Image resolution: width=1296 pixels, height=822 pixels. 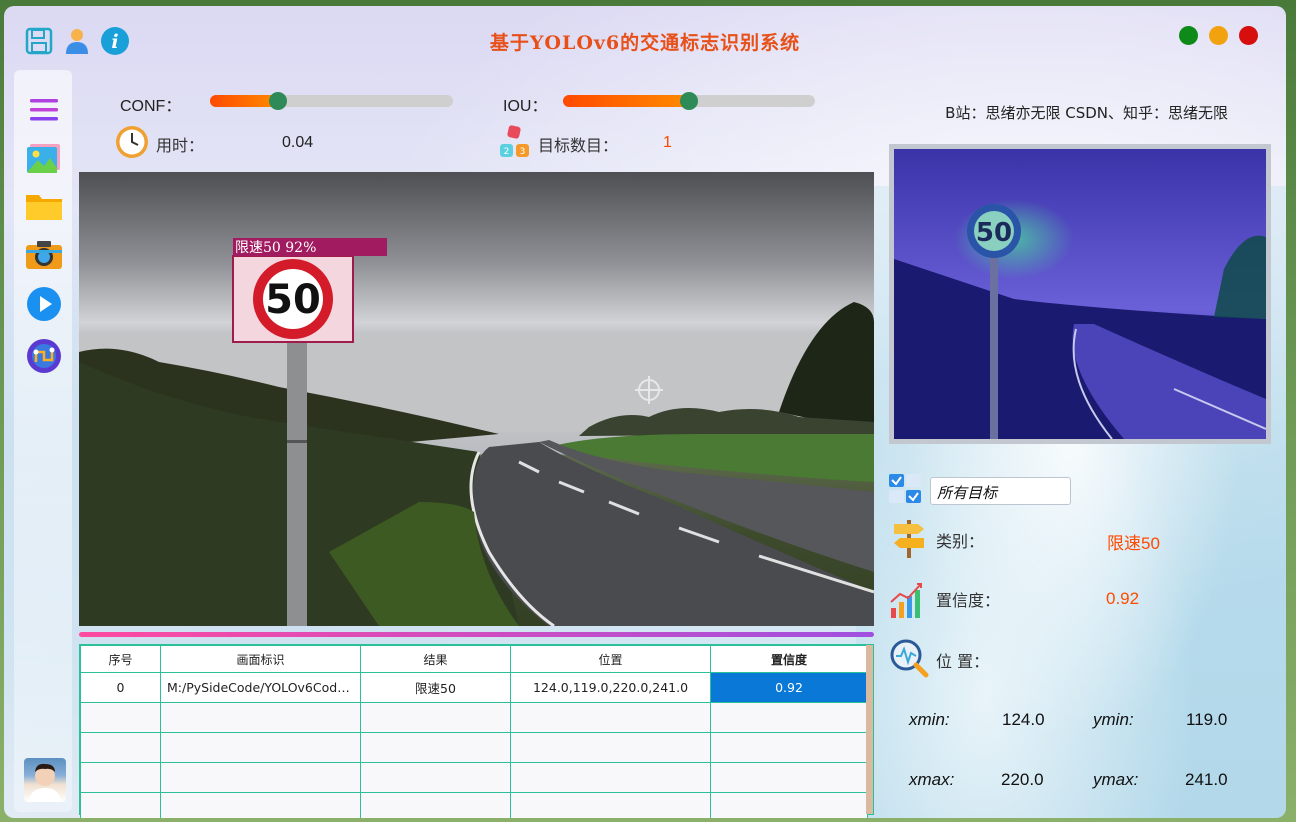 What do you see at coordinates (789, 659) in the screenshot?
I see `col-header-confidence: 置信度` at bounding box center [789, 659].